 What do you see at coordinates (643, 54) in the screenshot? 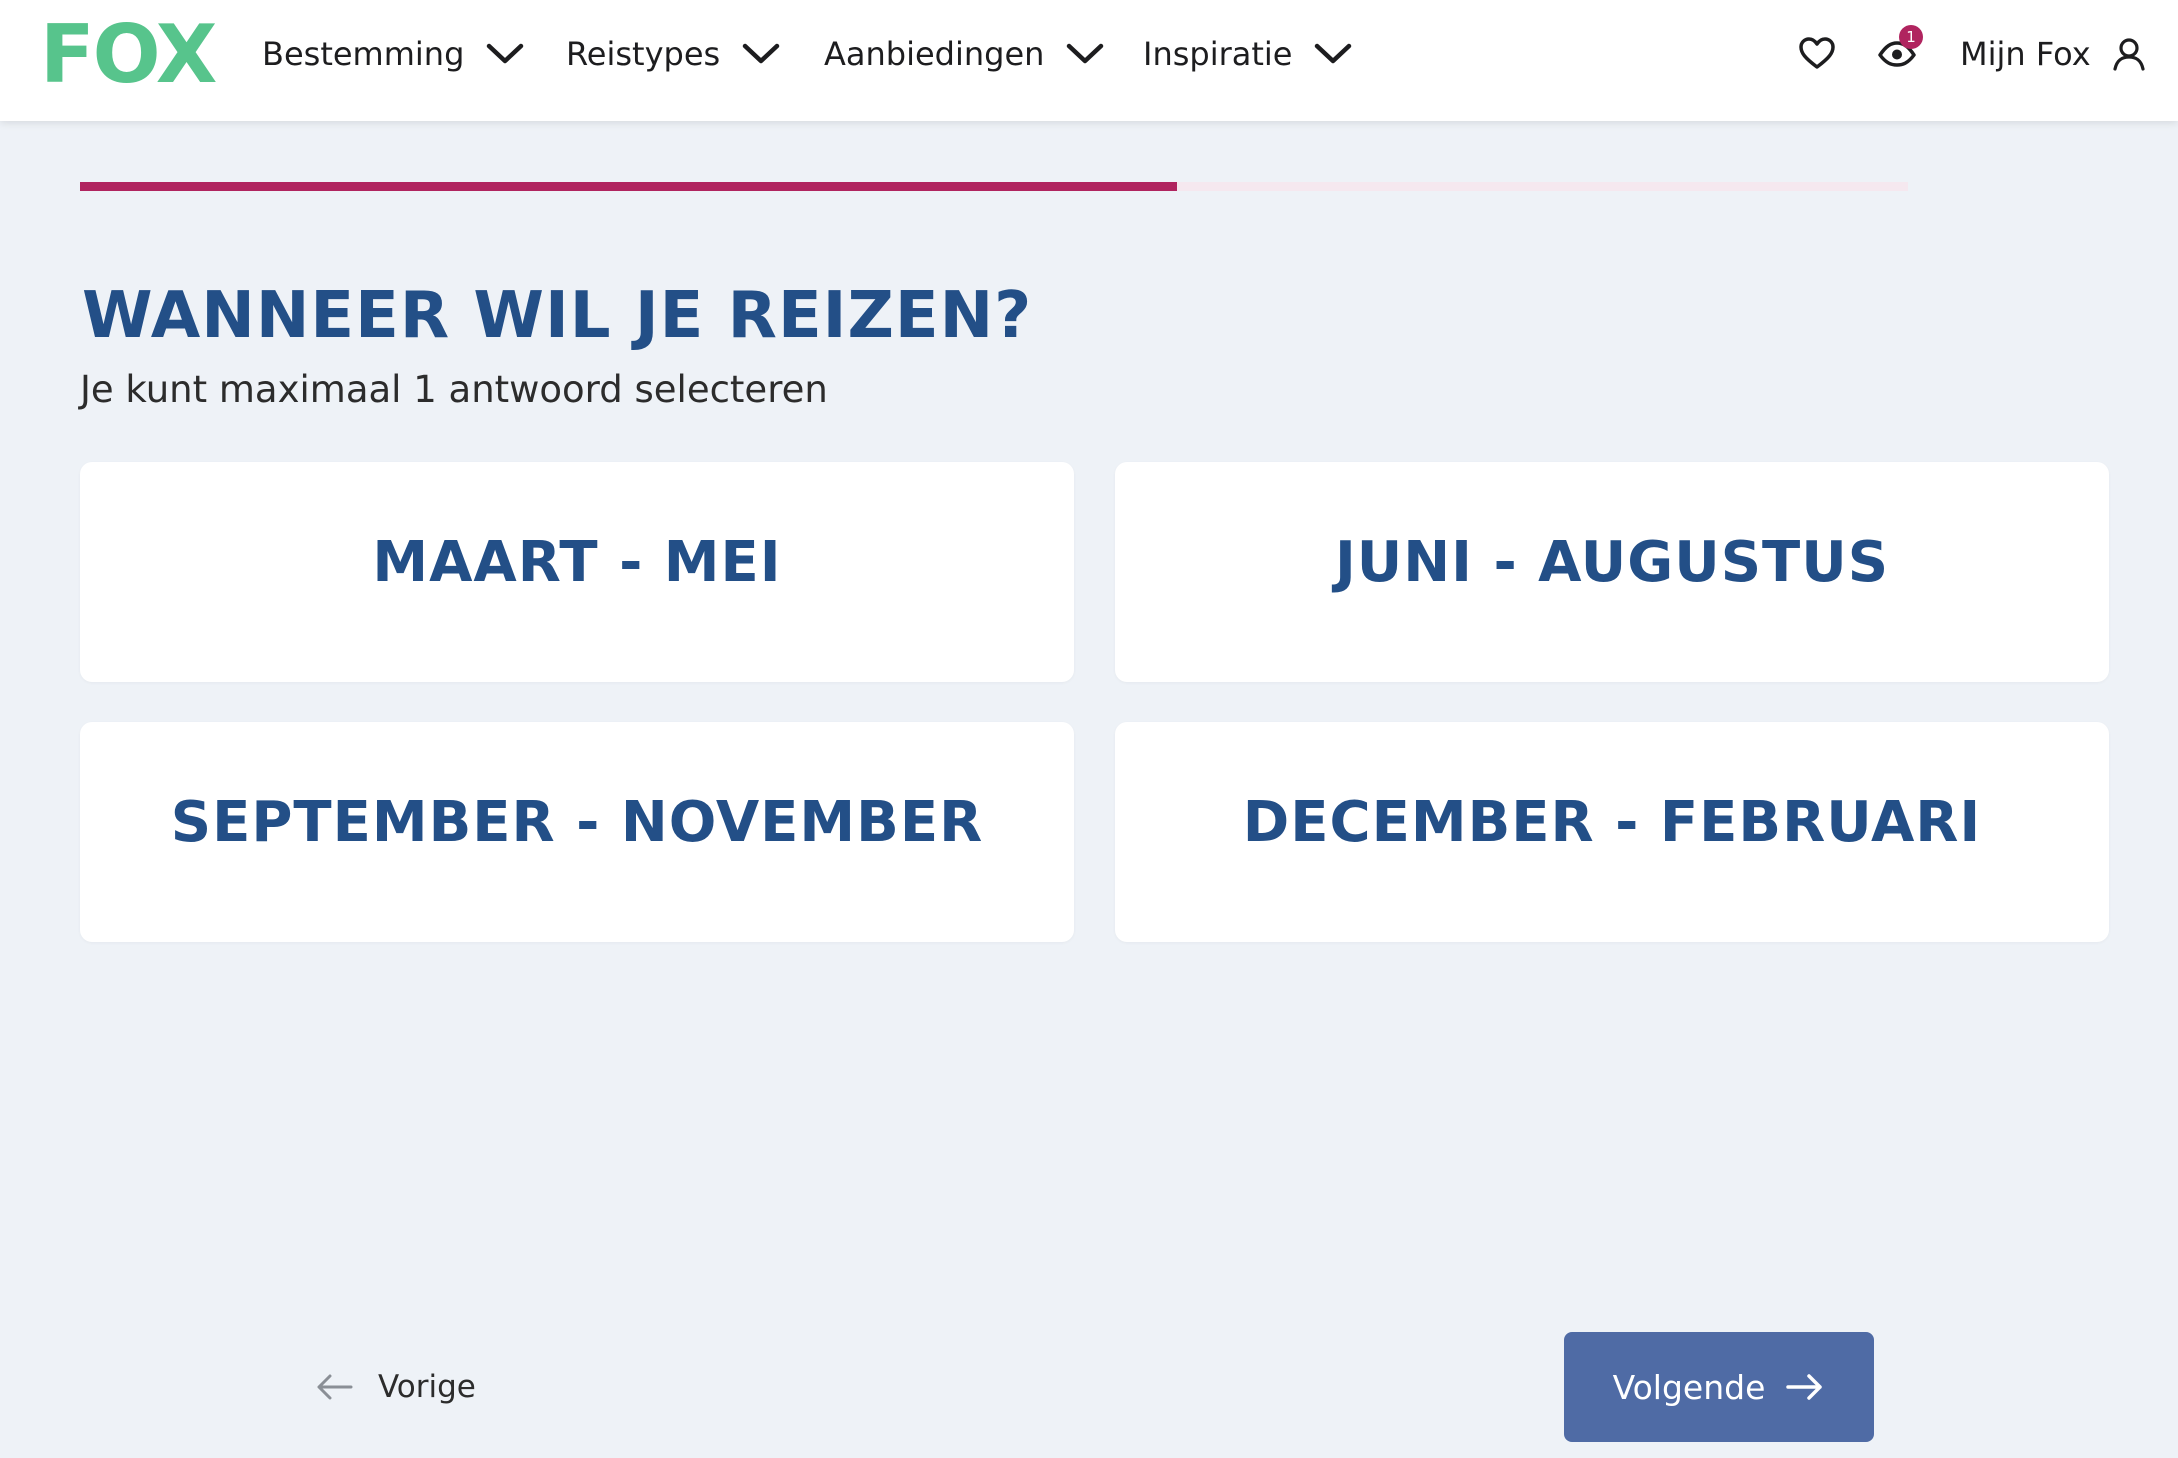
I see `nav-label: Reistypes` at bounding box center [643, 54].